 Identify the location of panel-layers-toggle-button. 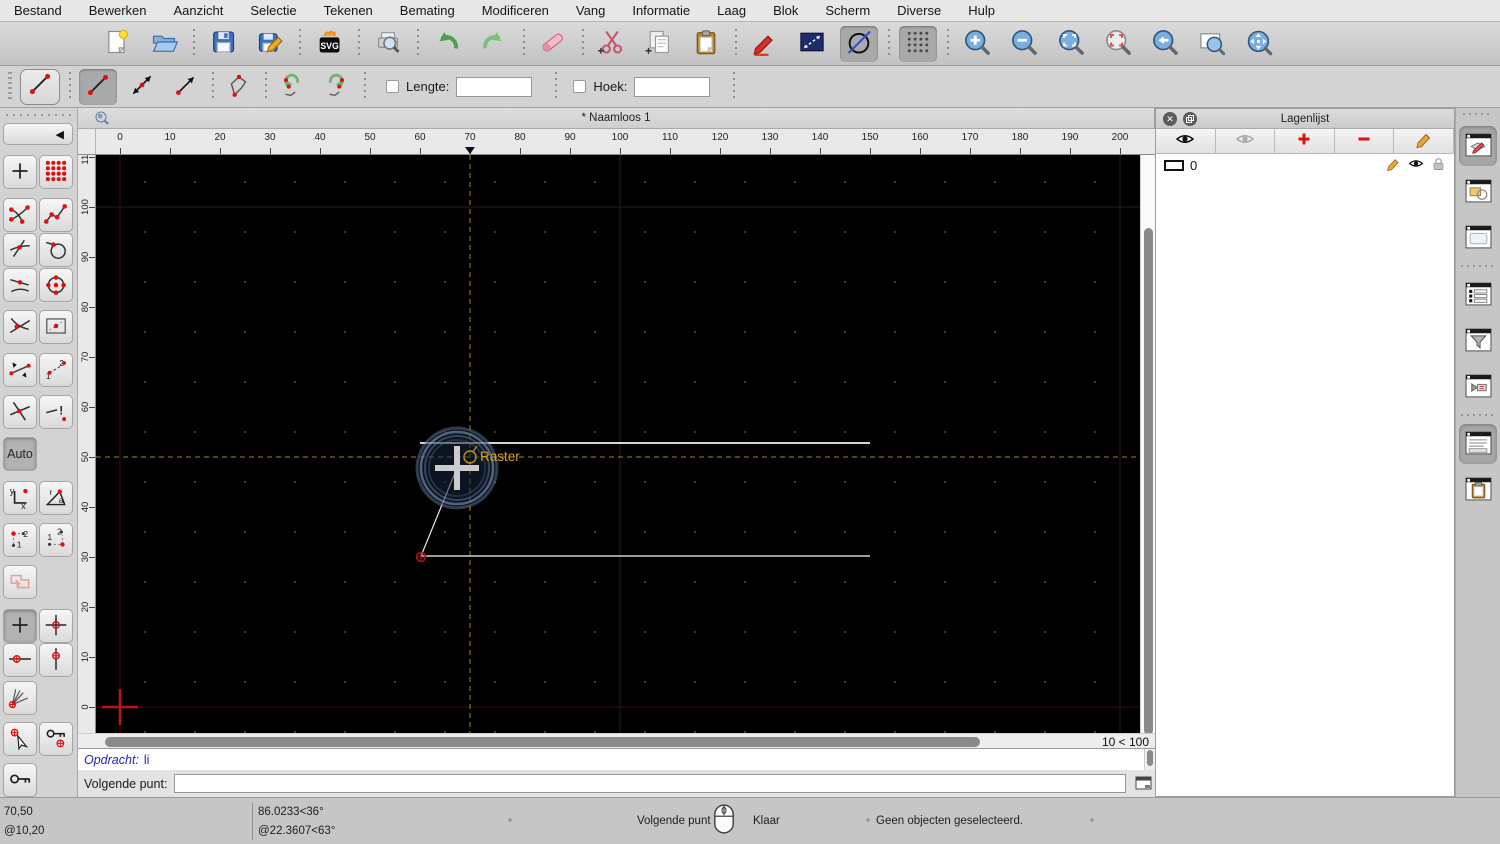
(1478, 146).